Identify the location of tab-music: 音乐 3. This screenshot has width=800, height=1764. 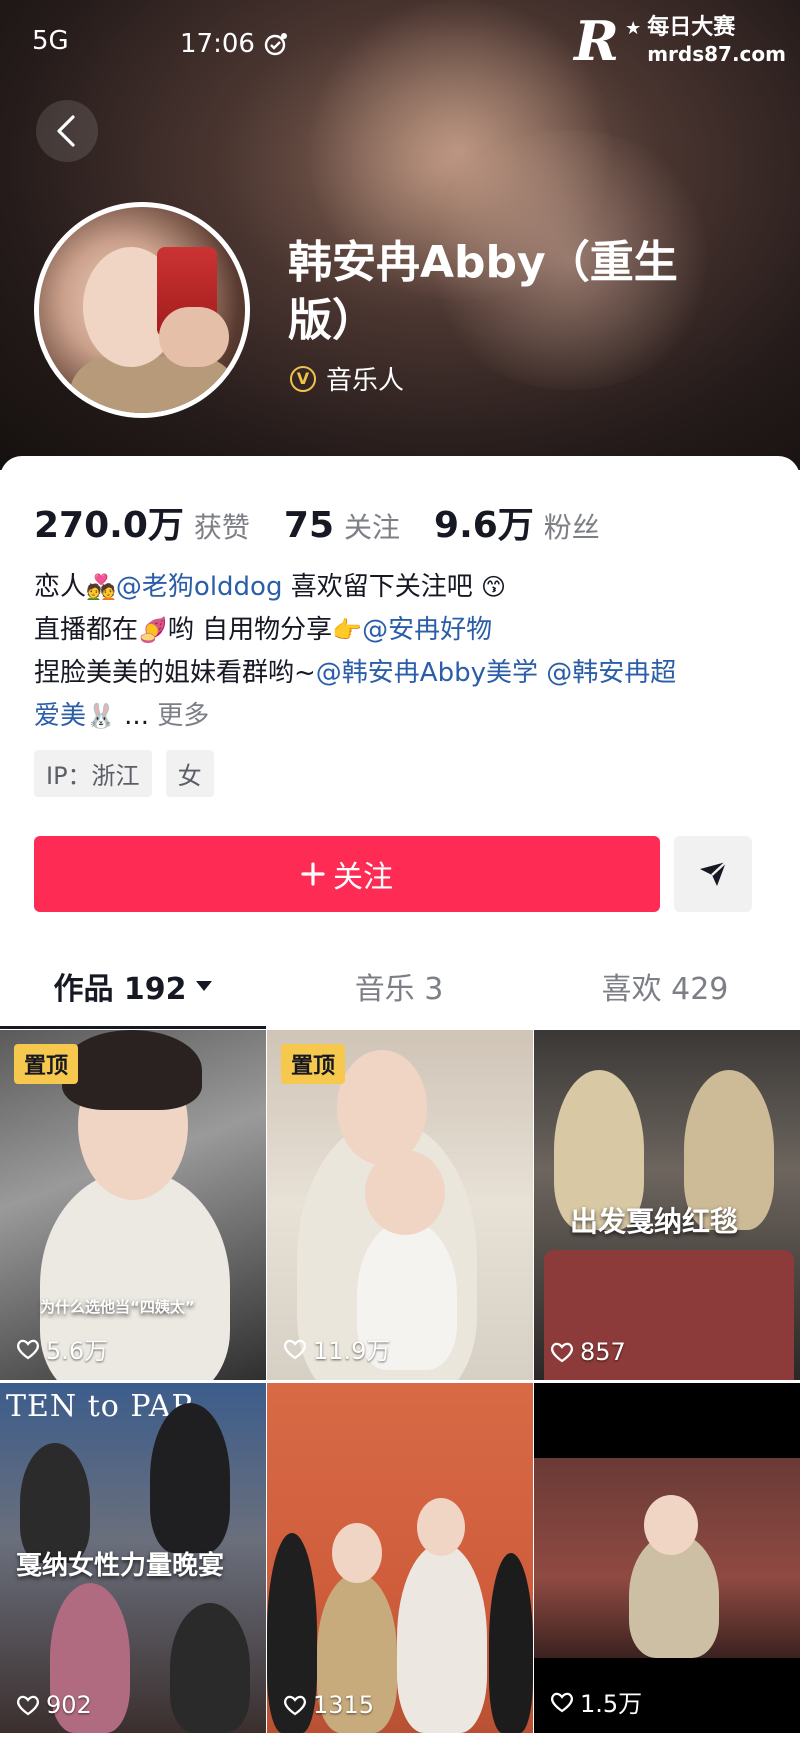
(399, 986).